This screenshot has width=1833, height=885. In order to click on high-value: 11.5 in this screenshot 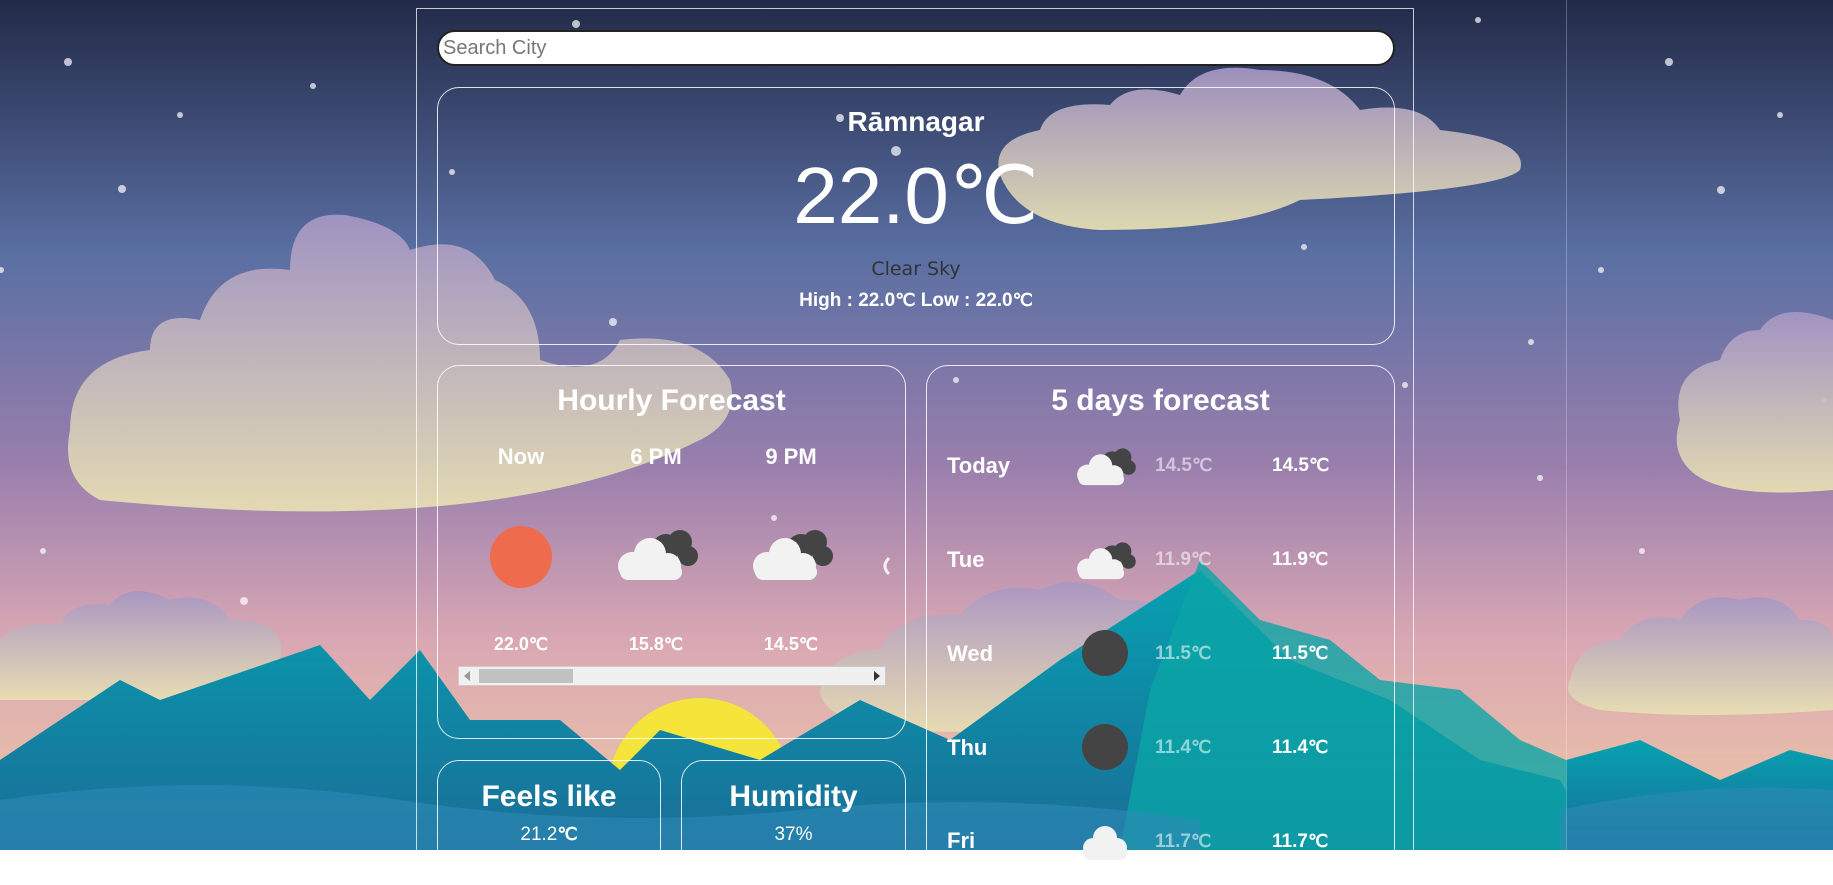, I will do `click(1290, 653)`.